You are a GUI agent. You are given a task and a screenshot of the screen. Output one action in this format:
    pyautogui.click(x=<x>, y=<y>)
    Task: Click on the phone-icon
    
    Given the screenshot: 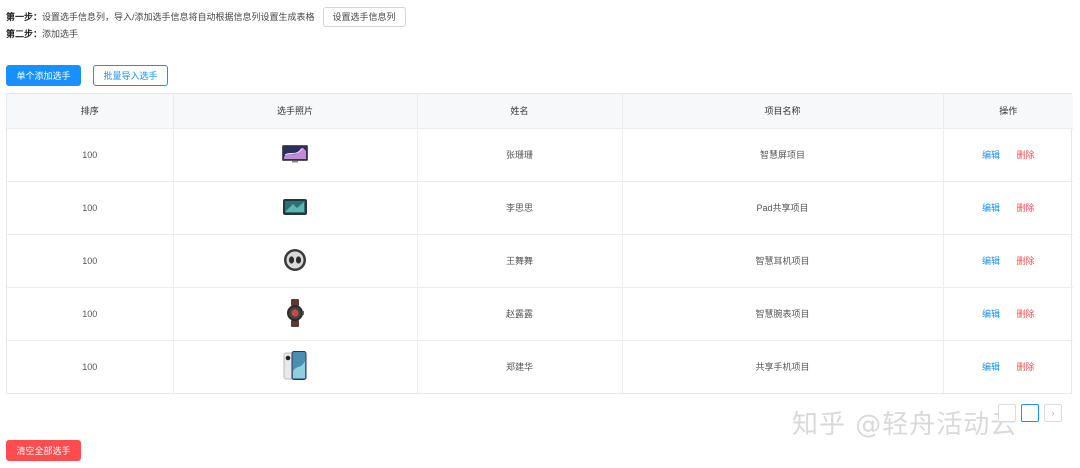 What is the action you would take?
    pyautogui.click(x=295, y=366)
    